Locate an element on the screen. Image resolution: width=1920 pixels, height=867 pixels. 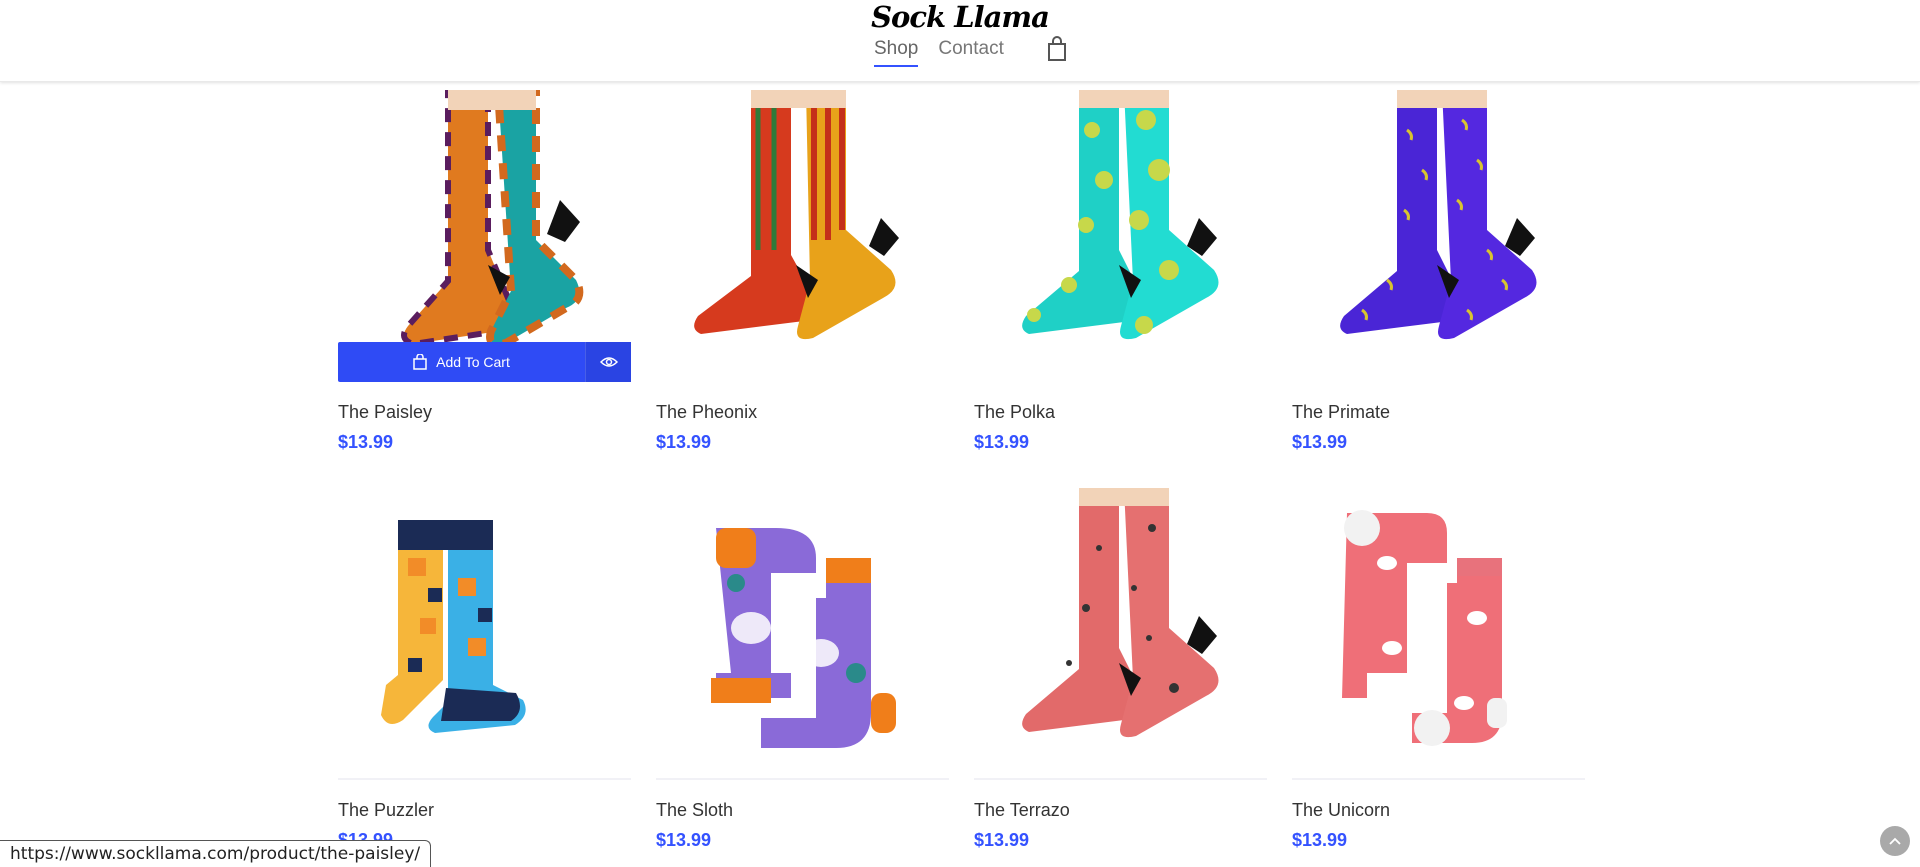
product-card: The Pheonix $13.99 is located at coordinates (802, 271).